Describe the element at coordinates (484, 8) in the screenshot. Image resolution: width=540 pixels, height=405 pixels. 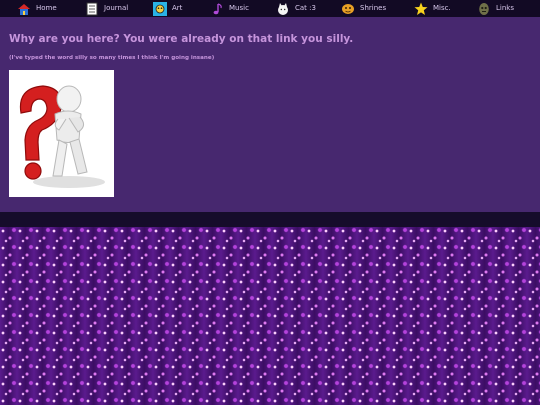
I see `mask-icon` at that location.